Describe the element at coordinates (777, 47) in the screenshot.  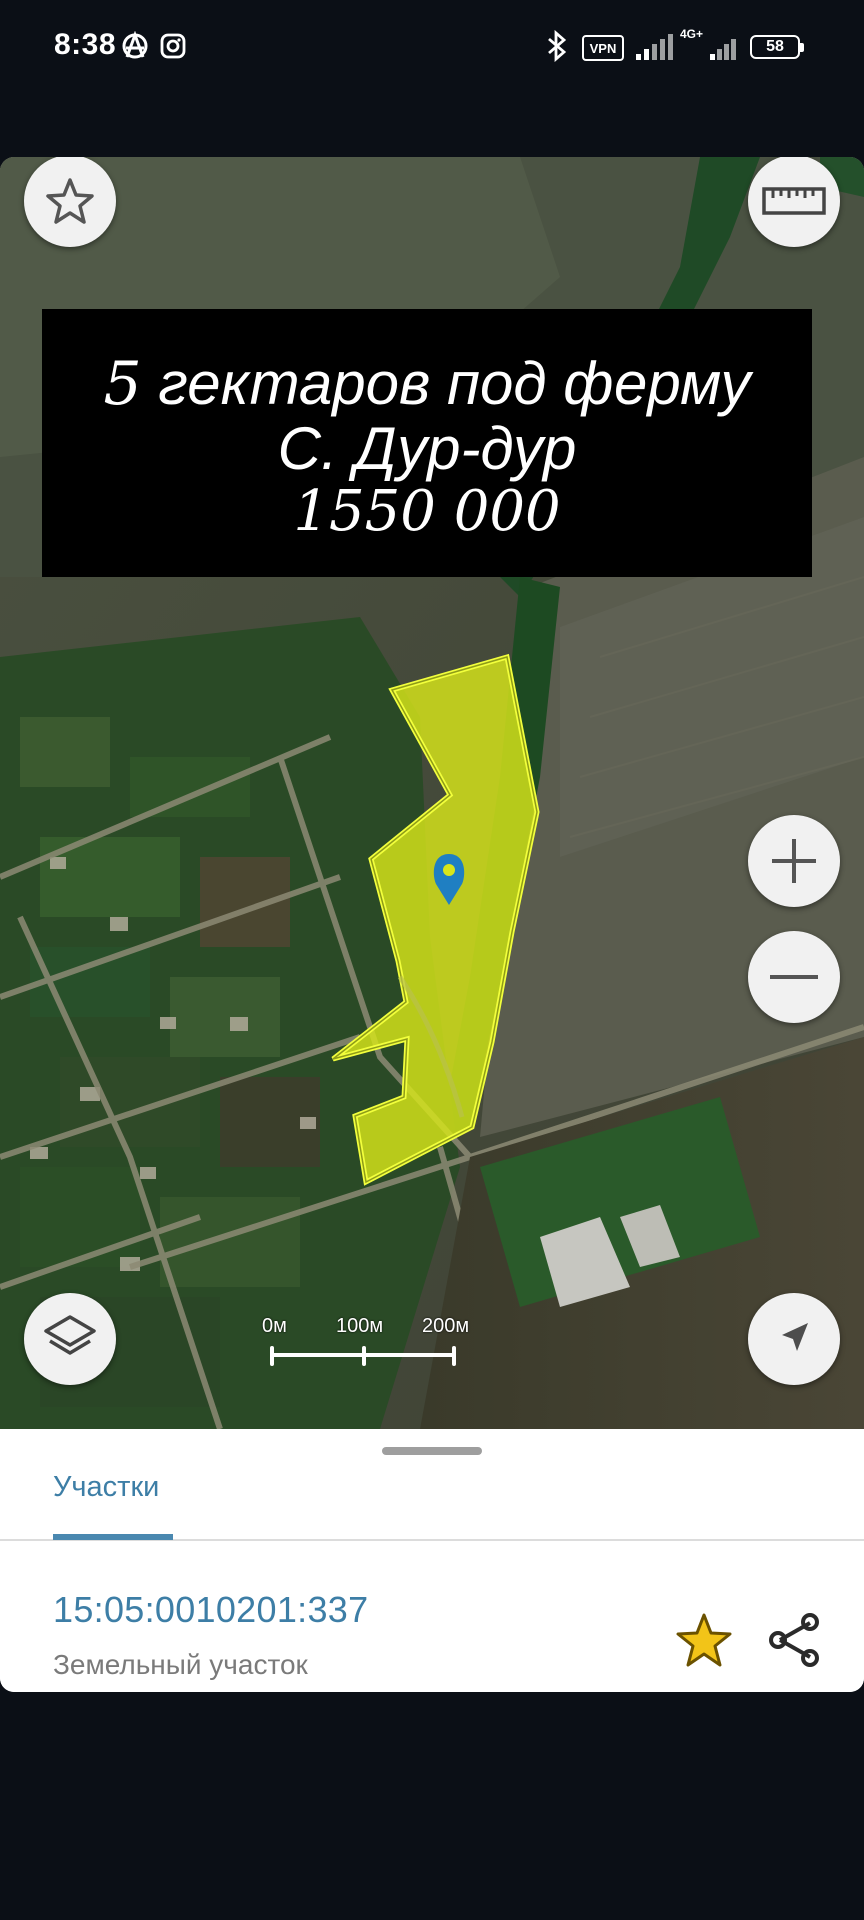
I see `battery-icon: 58` at that location.